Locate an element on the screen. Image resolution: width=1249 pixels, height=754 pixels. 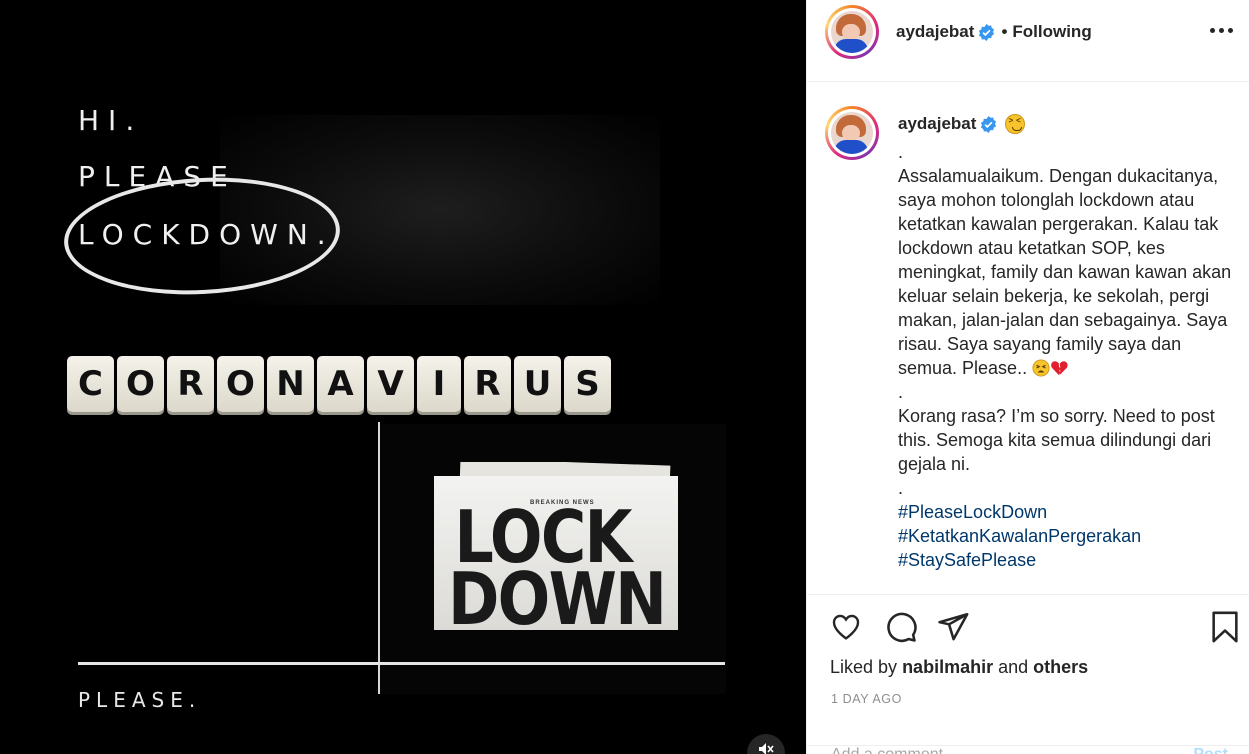
liked-others-link: others is located at coordinates (1060, 667).